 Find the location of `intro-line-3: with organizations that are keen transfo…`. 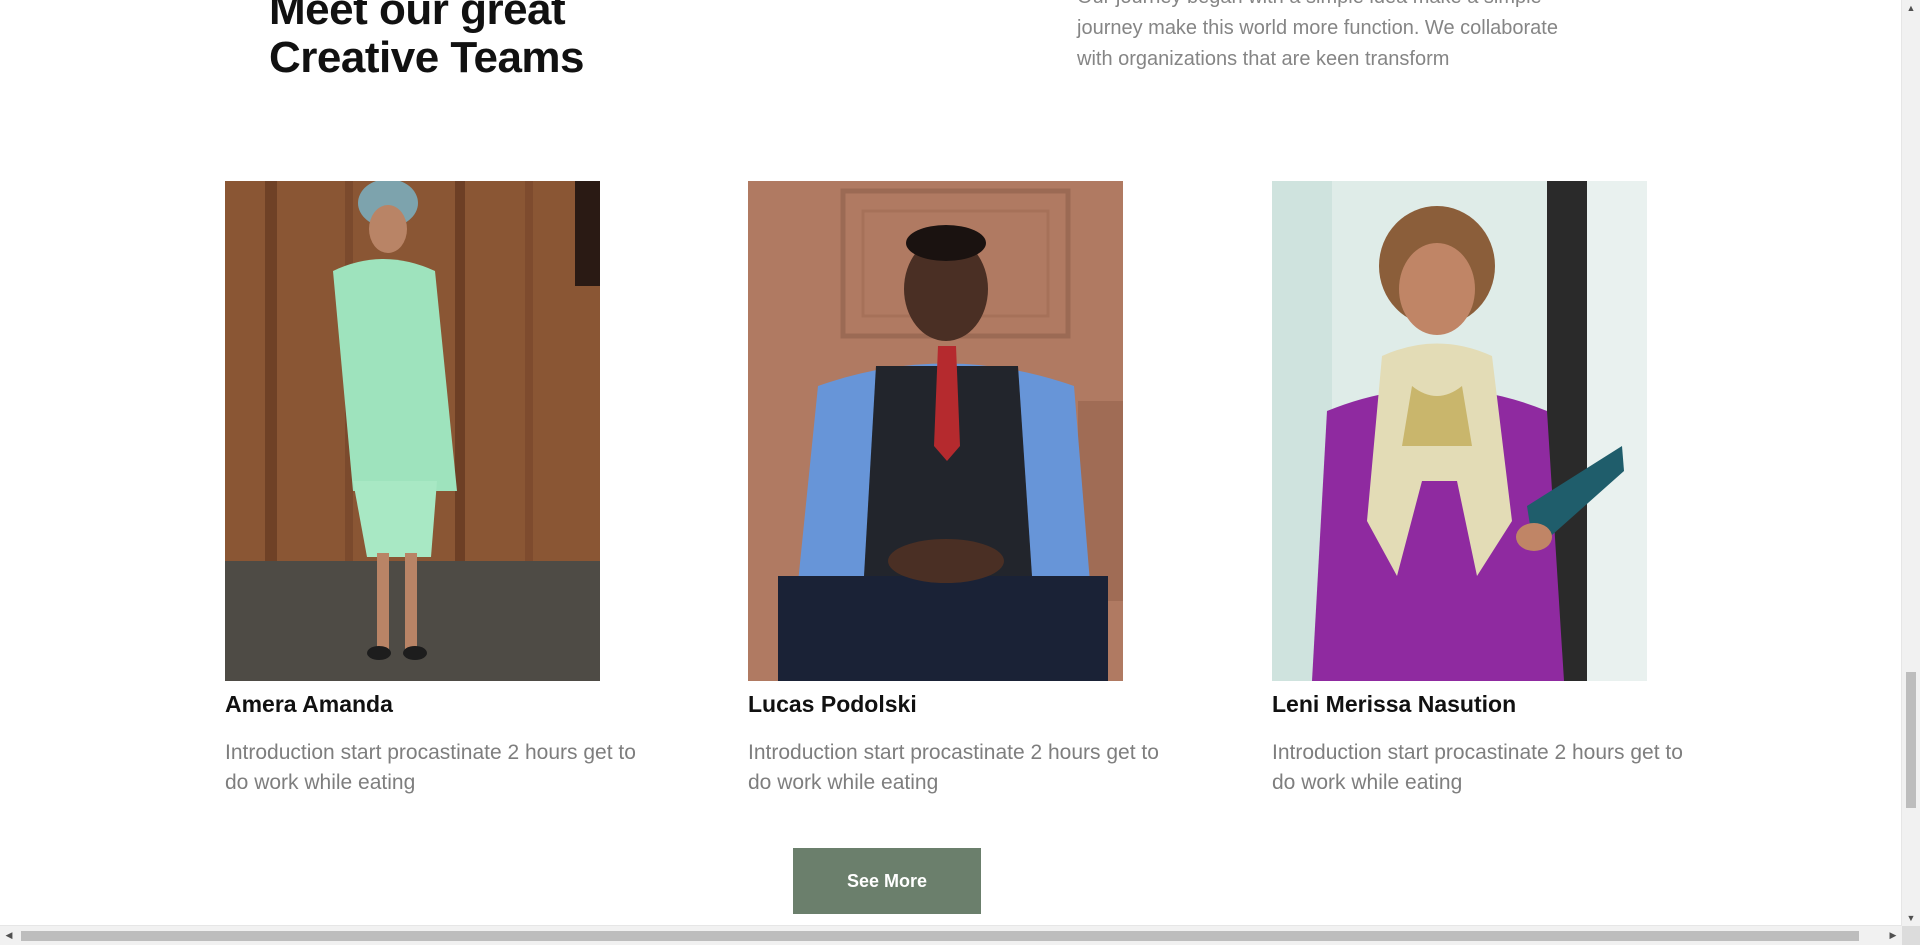

intro-line-3: with organizations that are keen transfo… is located at coordinates (1263, 59).